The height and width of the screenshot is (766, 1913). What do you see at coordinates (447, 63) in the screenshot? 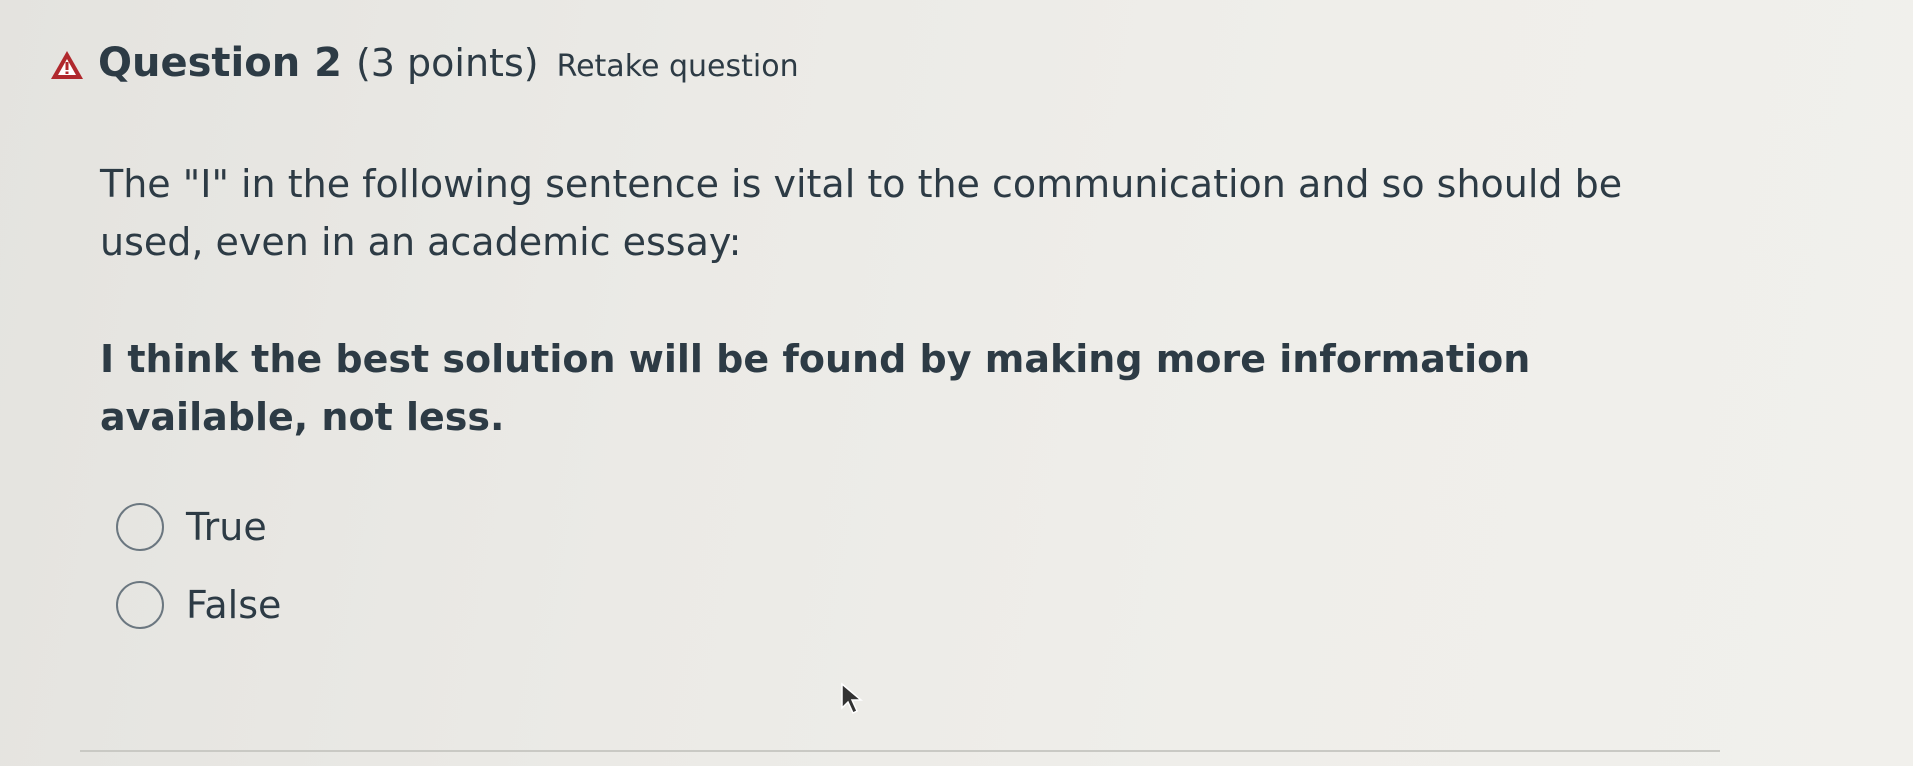
I see `question-points: (3 points)` at bounding box center [447, 63].